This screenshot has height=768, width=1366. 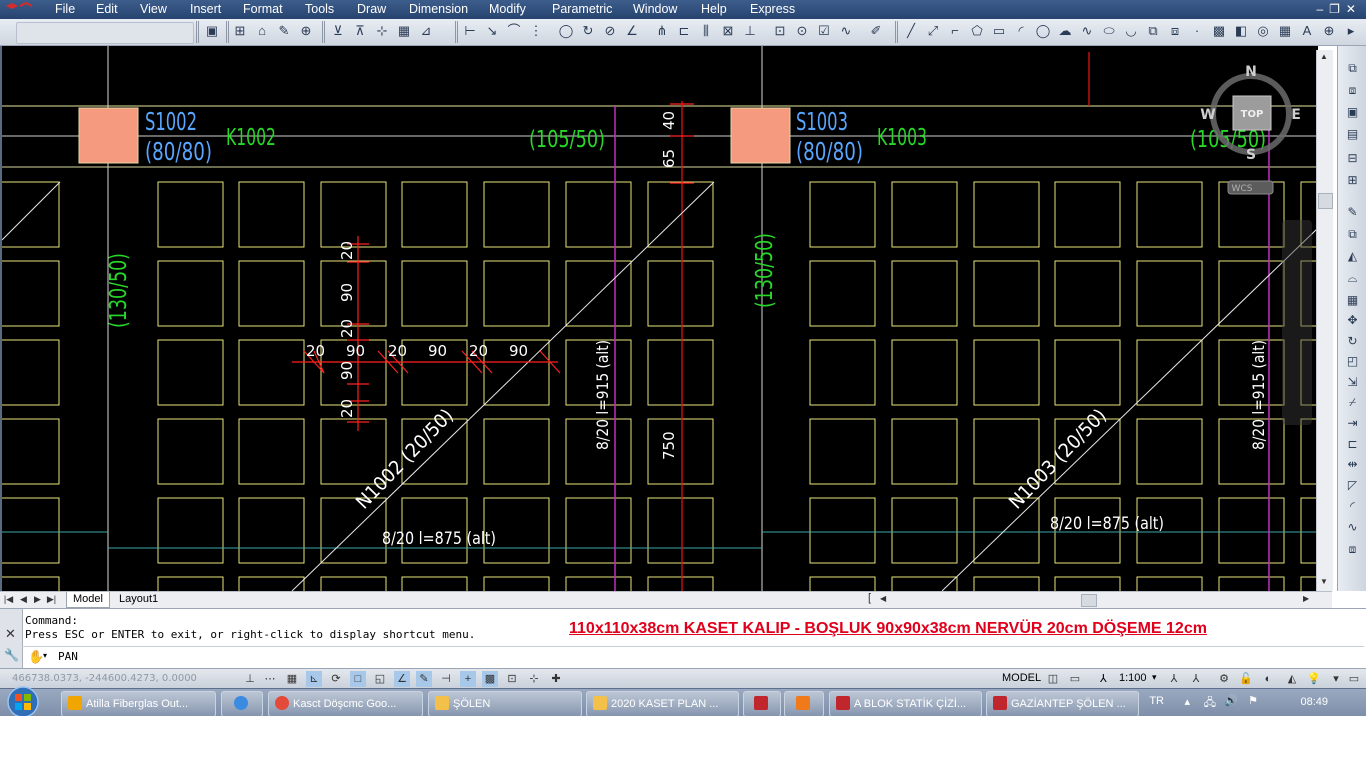 What do you see at coordinates (911, 30) in the screenshot?
I see `line-icon: ╱` at bounding box center [911, 30].